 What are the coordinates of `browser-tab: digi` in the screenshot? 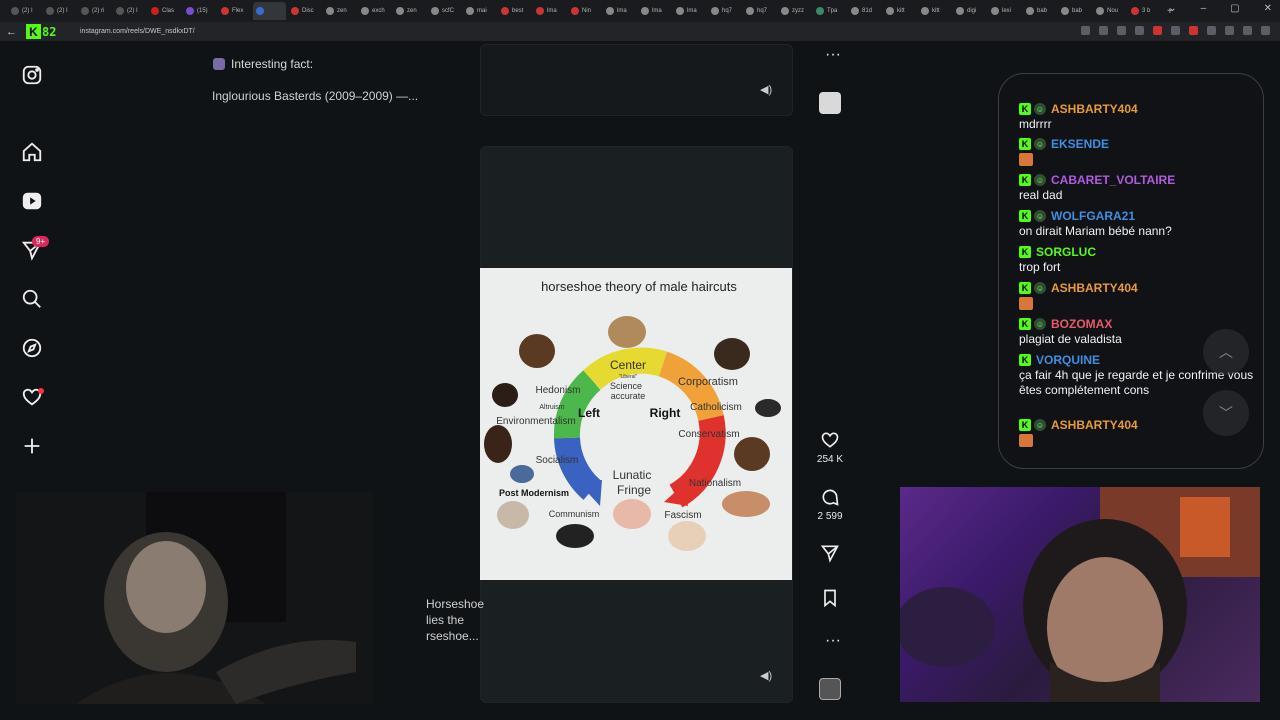 It's located at (969, 11).